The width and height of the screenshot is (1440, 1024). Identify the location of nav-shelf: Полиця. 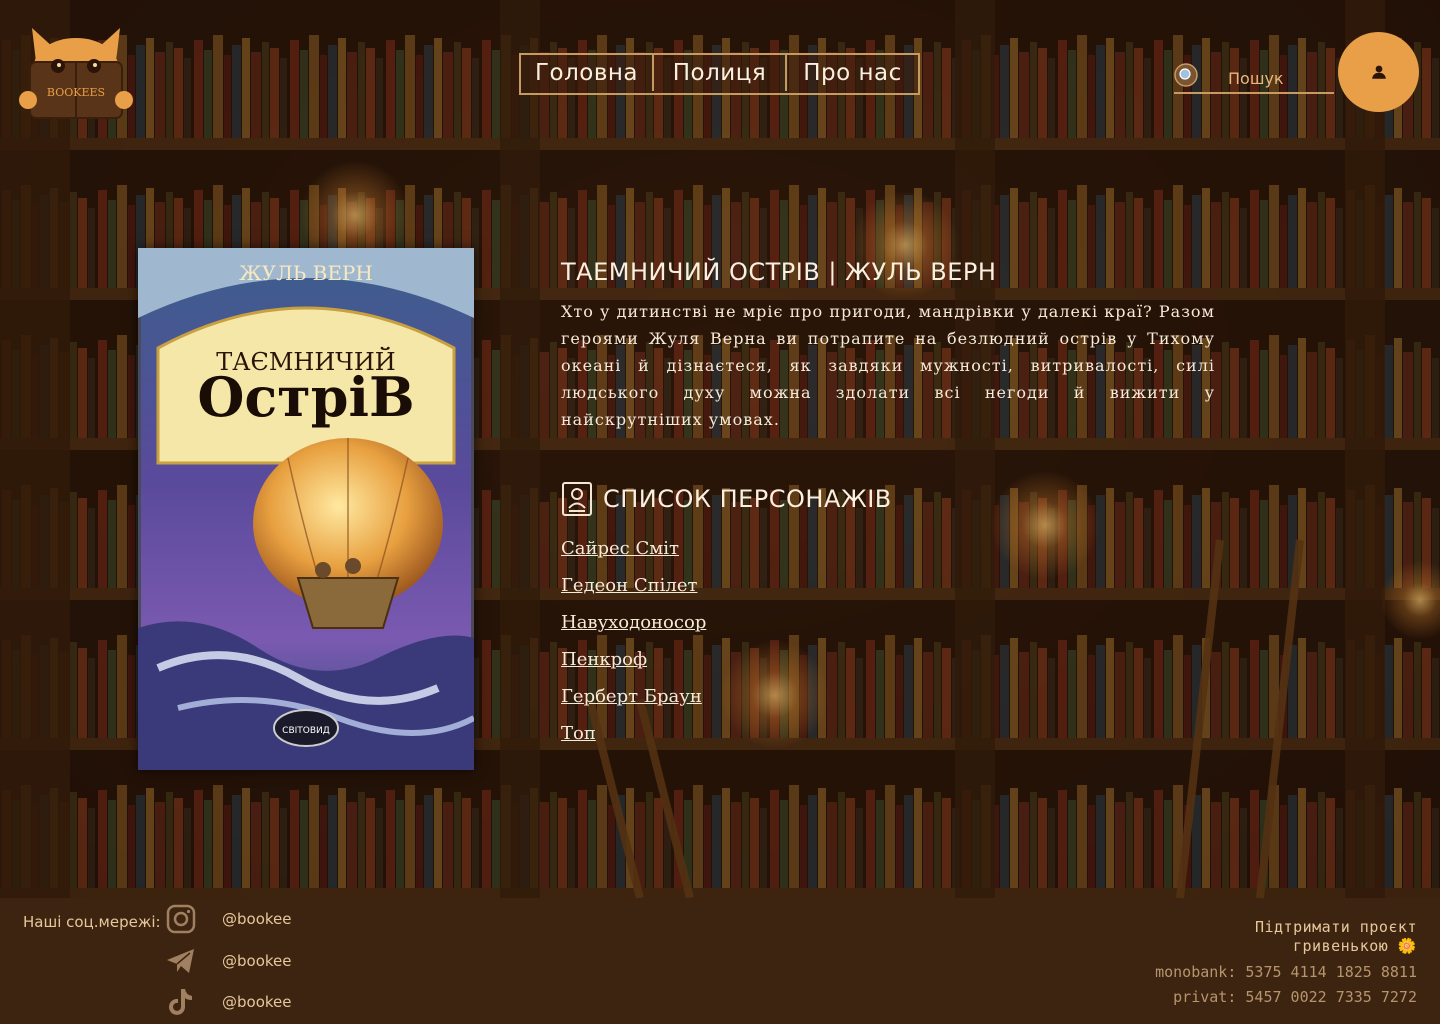
(718, 73).